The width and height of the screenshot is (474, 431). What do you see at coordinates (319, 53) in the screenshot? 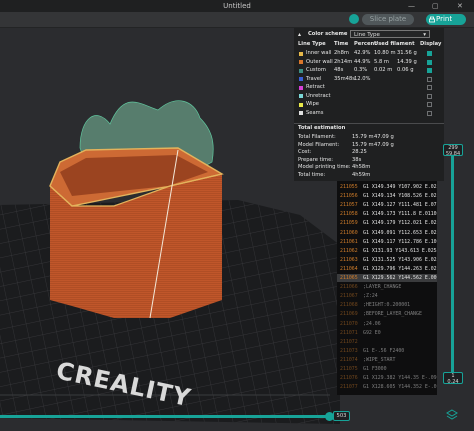
I see `line-type-name: Inner wall` at bounding box center [319, 53].